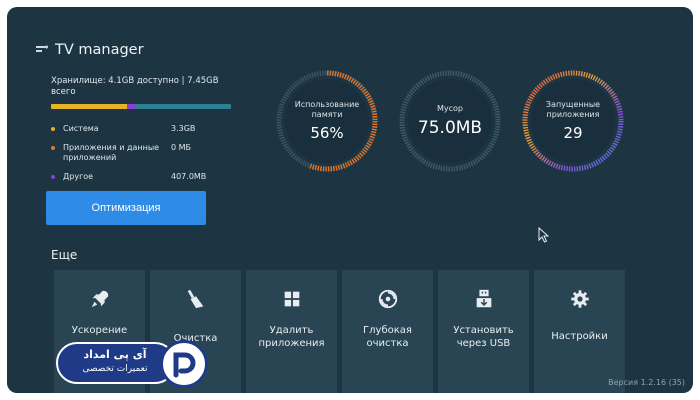 The image size is (700, 400). Describe the element at coordinates (99, 50) in the screenshot. I see `app-title-text: TV manager` at that location.